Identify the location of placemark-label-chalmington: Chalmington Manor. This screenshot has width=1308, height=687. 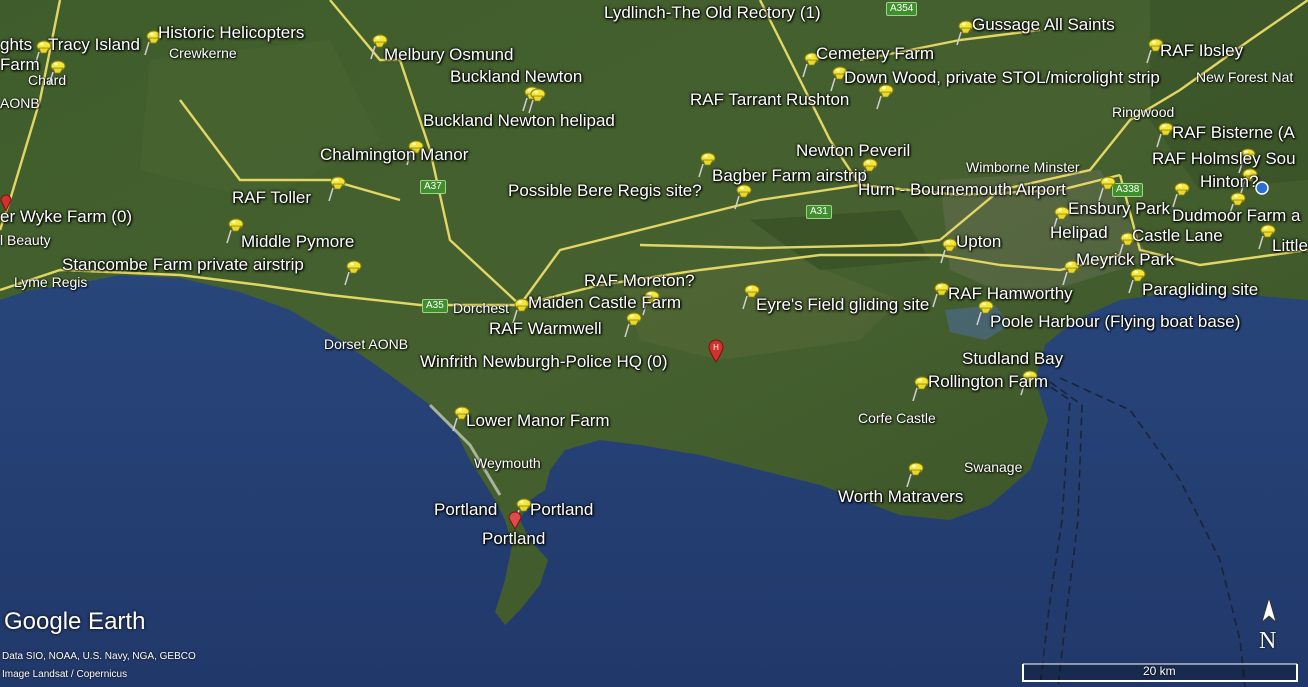
(394, 154).